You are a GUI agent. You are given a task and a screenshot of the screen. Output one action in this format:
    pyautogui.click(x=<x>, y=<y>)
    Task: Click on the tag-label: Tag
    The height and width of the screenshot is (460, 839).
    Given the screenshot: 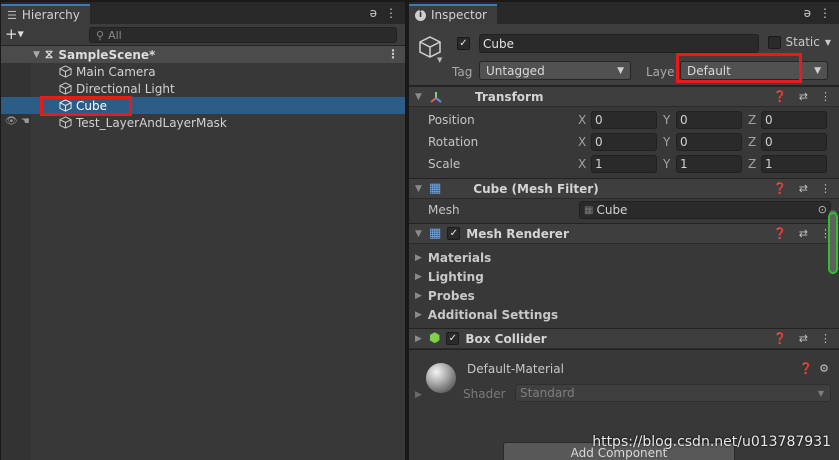 What is the action you would take?
    pyautogui.click(x=462, y=72)
    